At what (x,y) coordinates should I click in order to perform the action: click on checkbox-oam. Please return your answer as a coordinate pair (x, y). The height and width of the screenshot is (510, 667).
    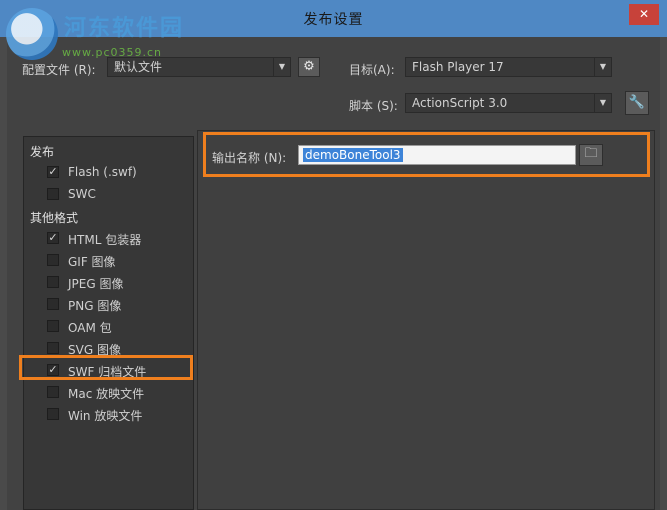
    Looking at the image, I should click on (53, 326).